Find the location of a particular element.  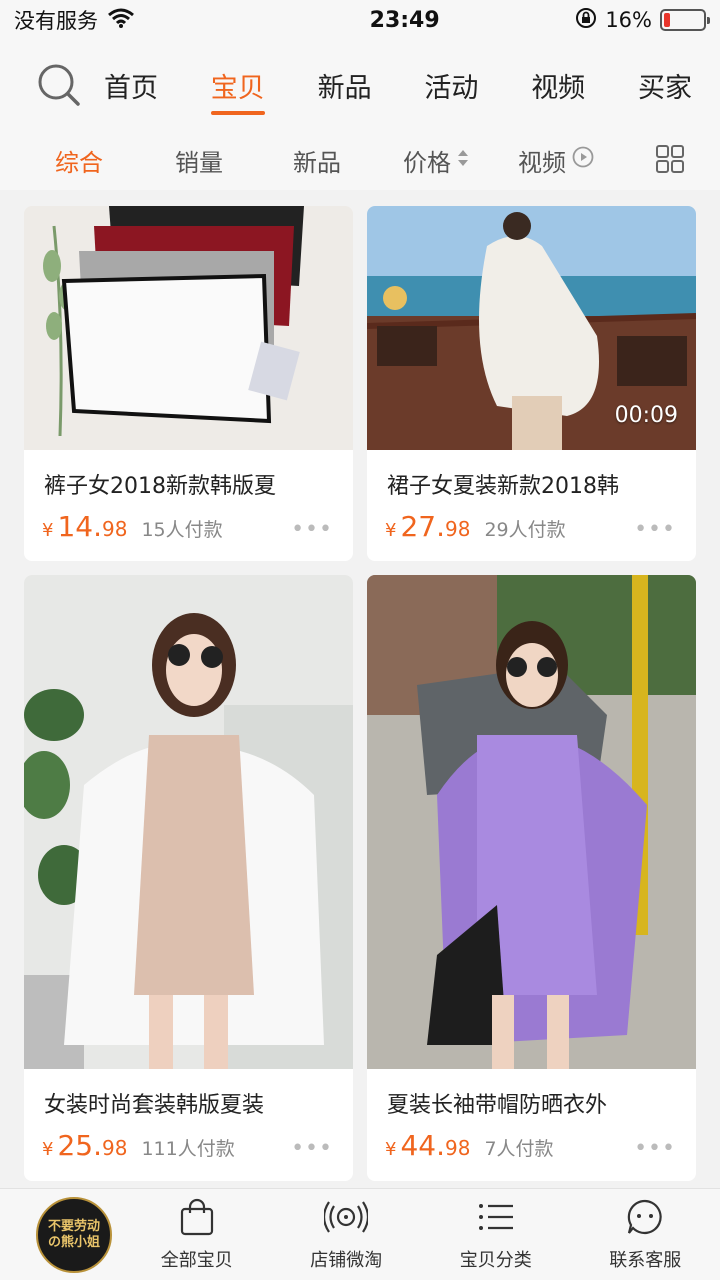

all-products-label: 全部宝贝 is located at coordinates (196, 1260).